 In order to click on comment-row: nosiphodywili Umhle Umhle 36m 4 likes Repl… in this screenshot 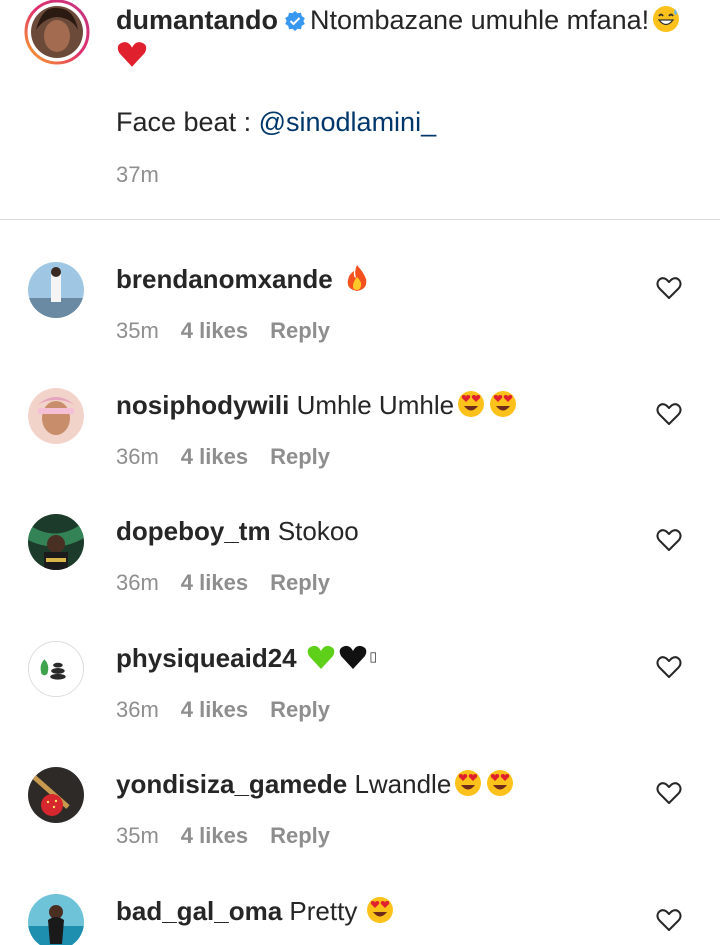, I will do `click(360, 451)`.